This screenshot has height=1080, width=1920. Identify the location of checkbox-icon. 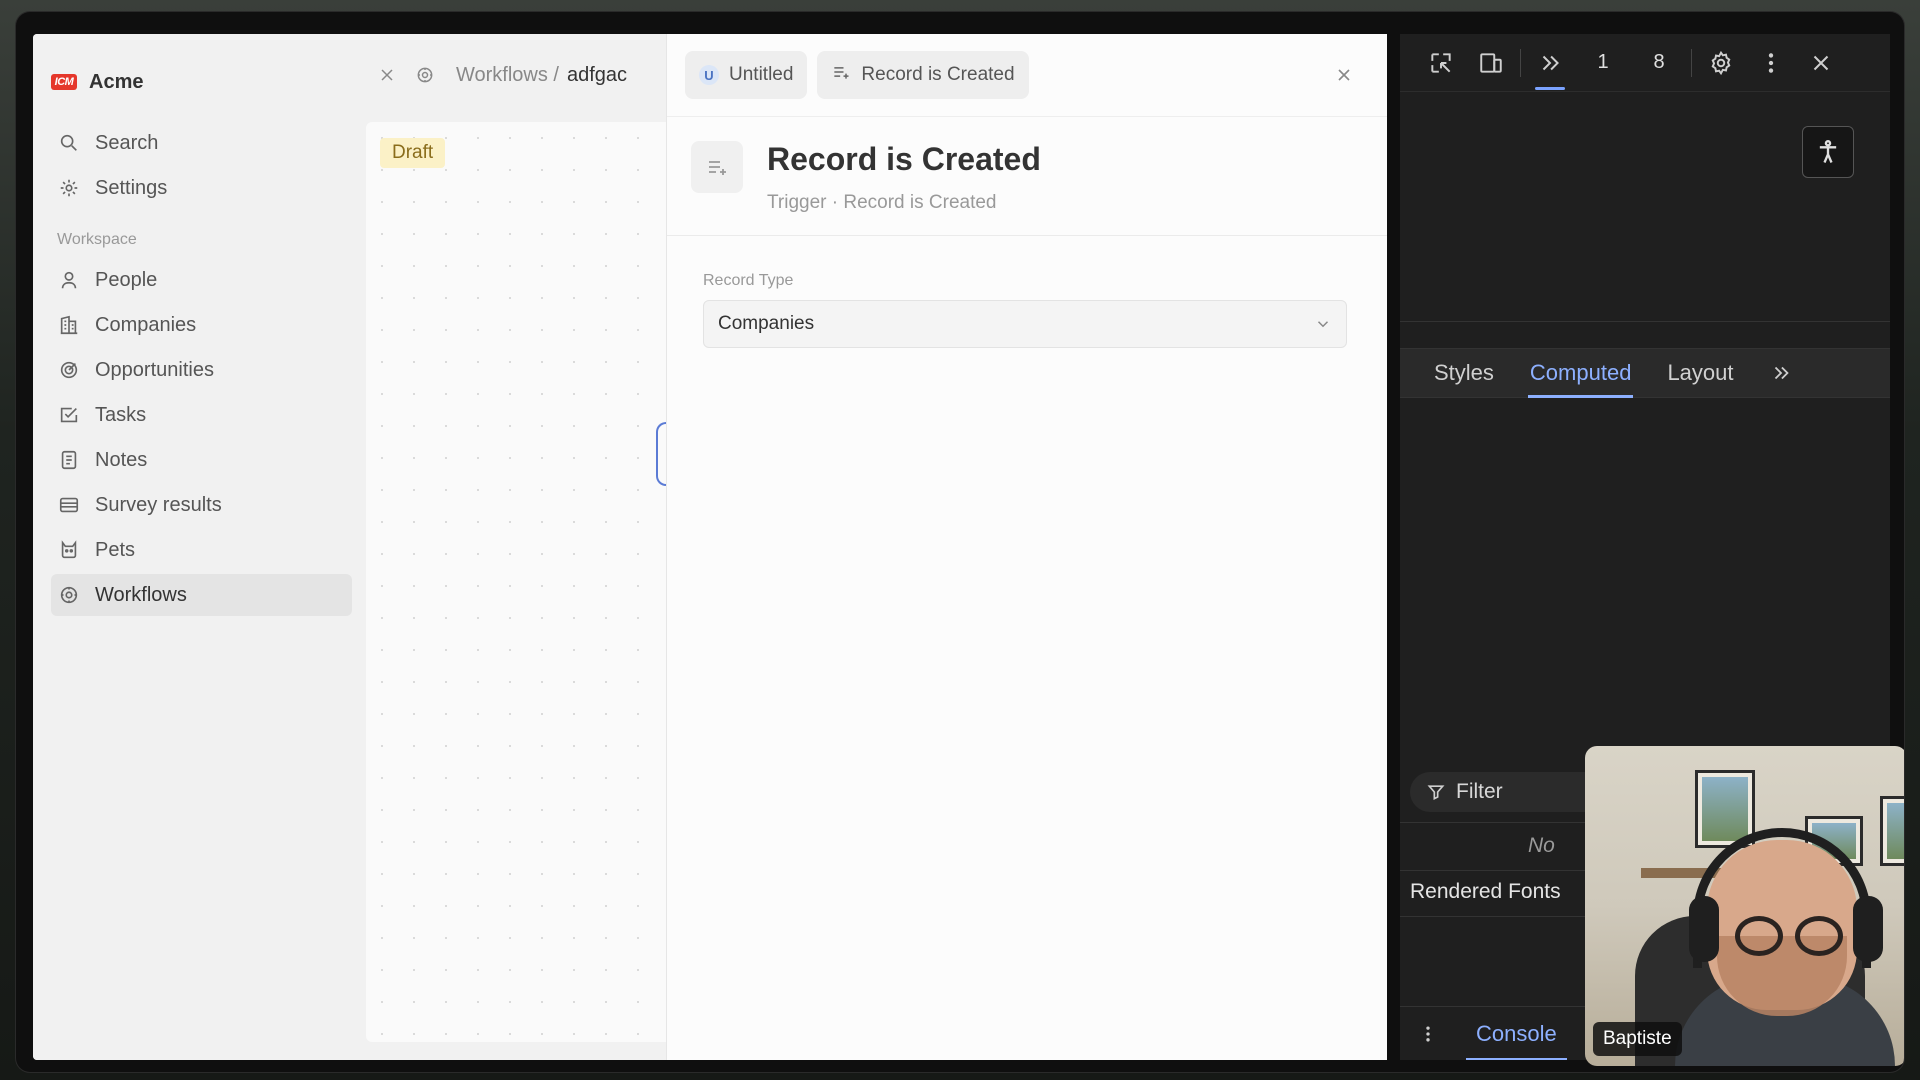
(69, 415).